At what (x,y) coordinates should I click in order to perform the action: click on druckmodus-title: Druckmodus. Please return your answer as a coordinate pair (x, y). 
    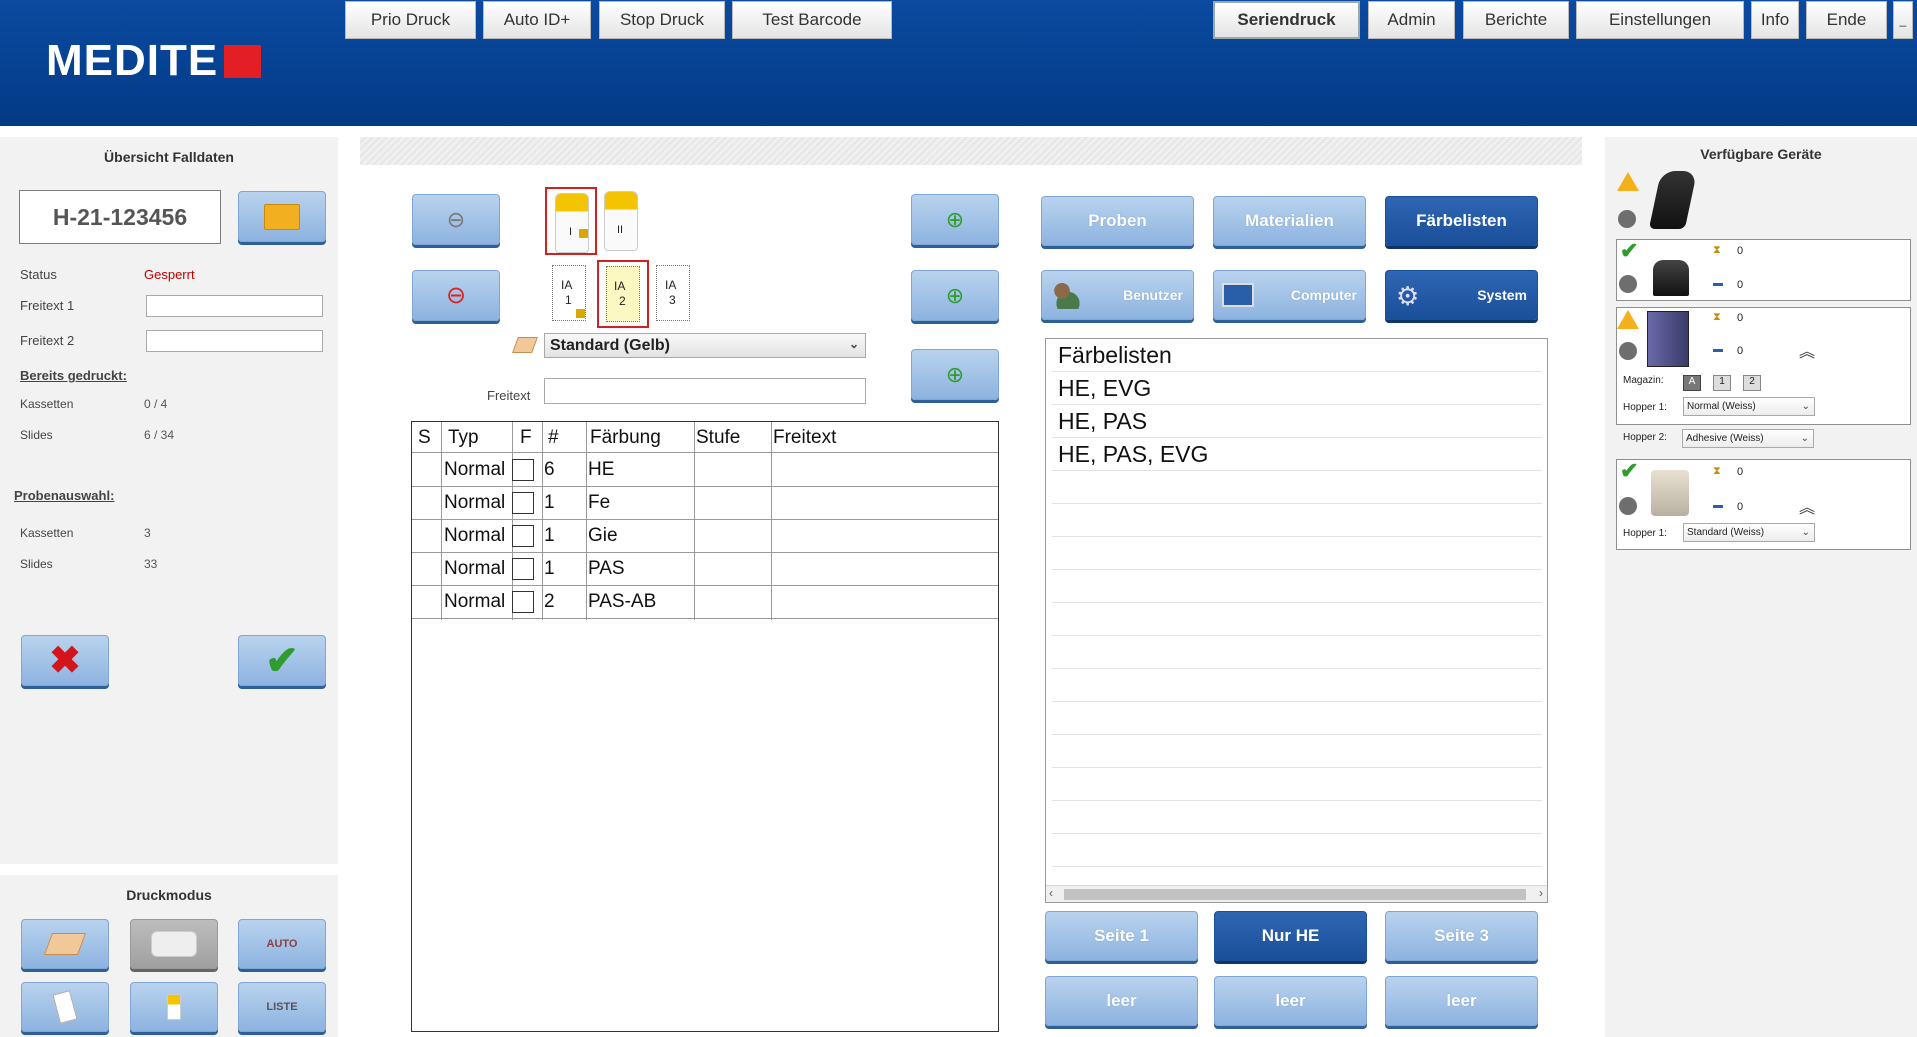
    Looking at the image, I should click on (169, 895).